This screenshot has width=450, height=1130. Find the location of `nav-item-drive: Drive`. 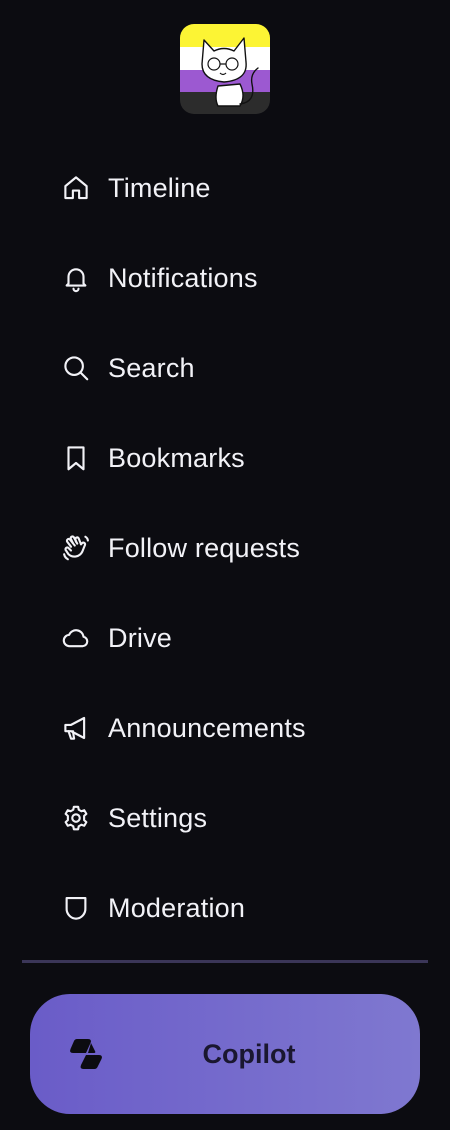

nav-item-drive: Drive is located at coordinates (225, 638).